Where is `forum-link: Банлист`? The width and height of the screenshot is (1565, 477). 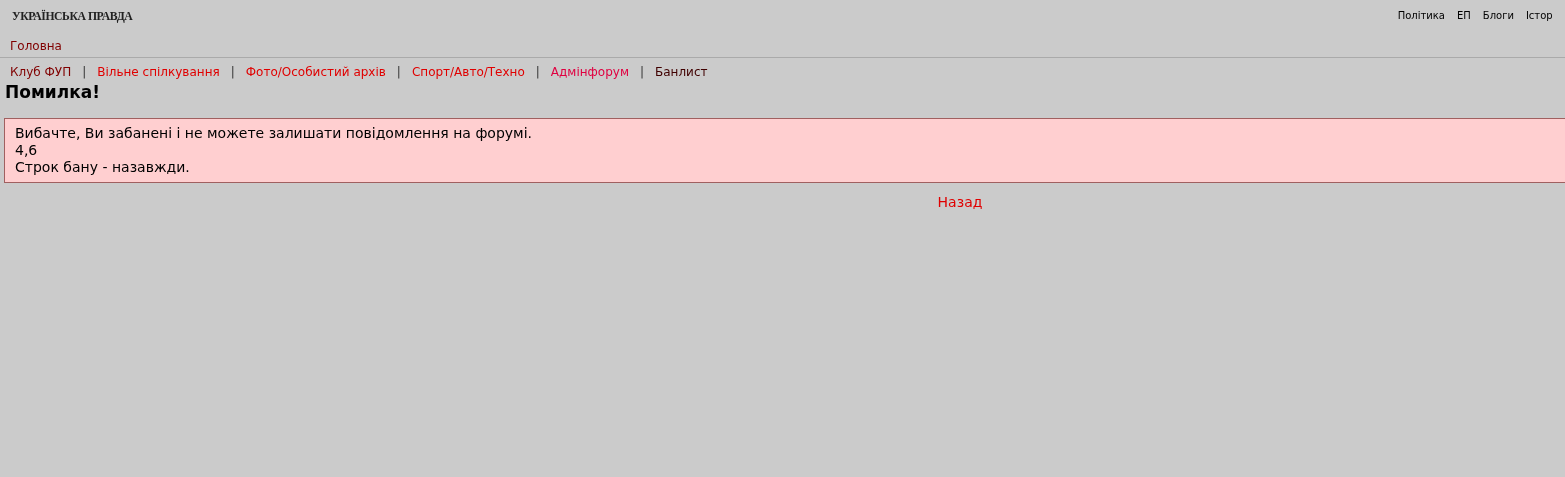
forum-link: Банлист is located at coordinates (681, 71).